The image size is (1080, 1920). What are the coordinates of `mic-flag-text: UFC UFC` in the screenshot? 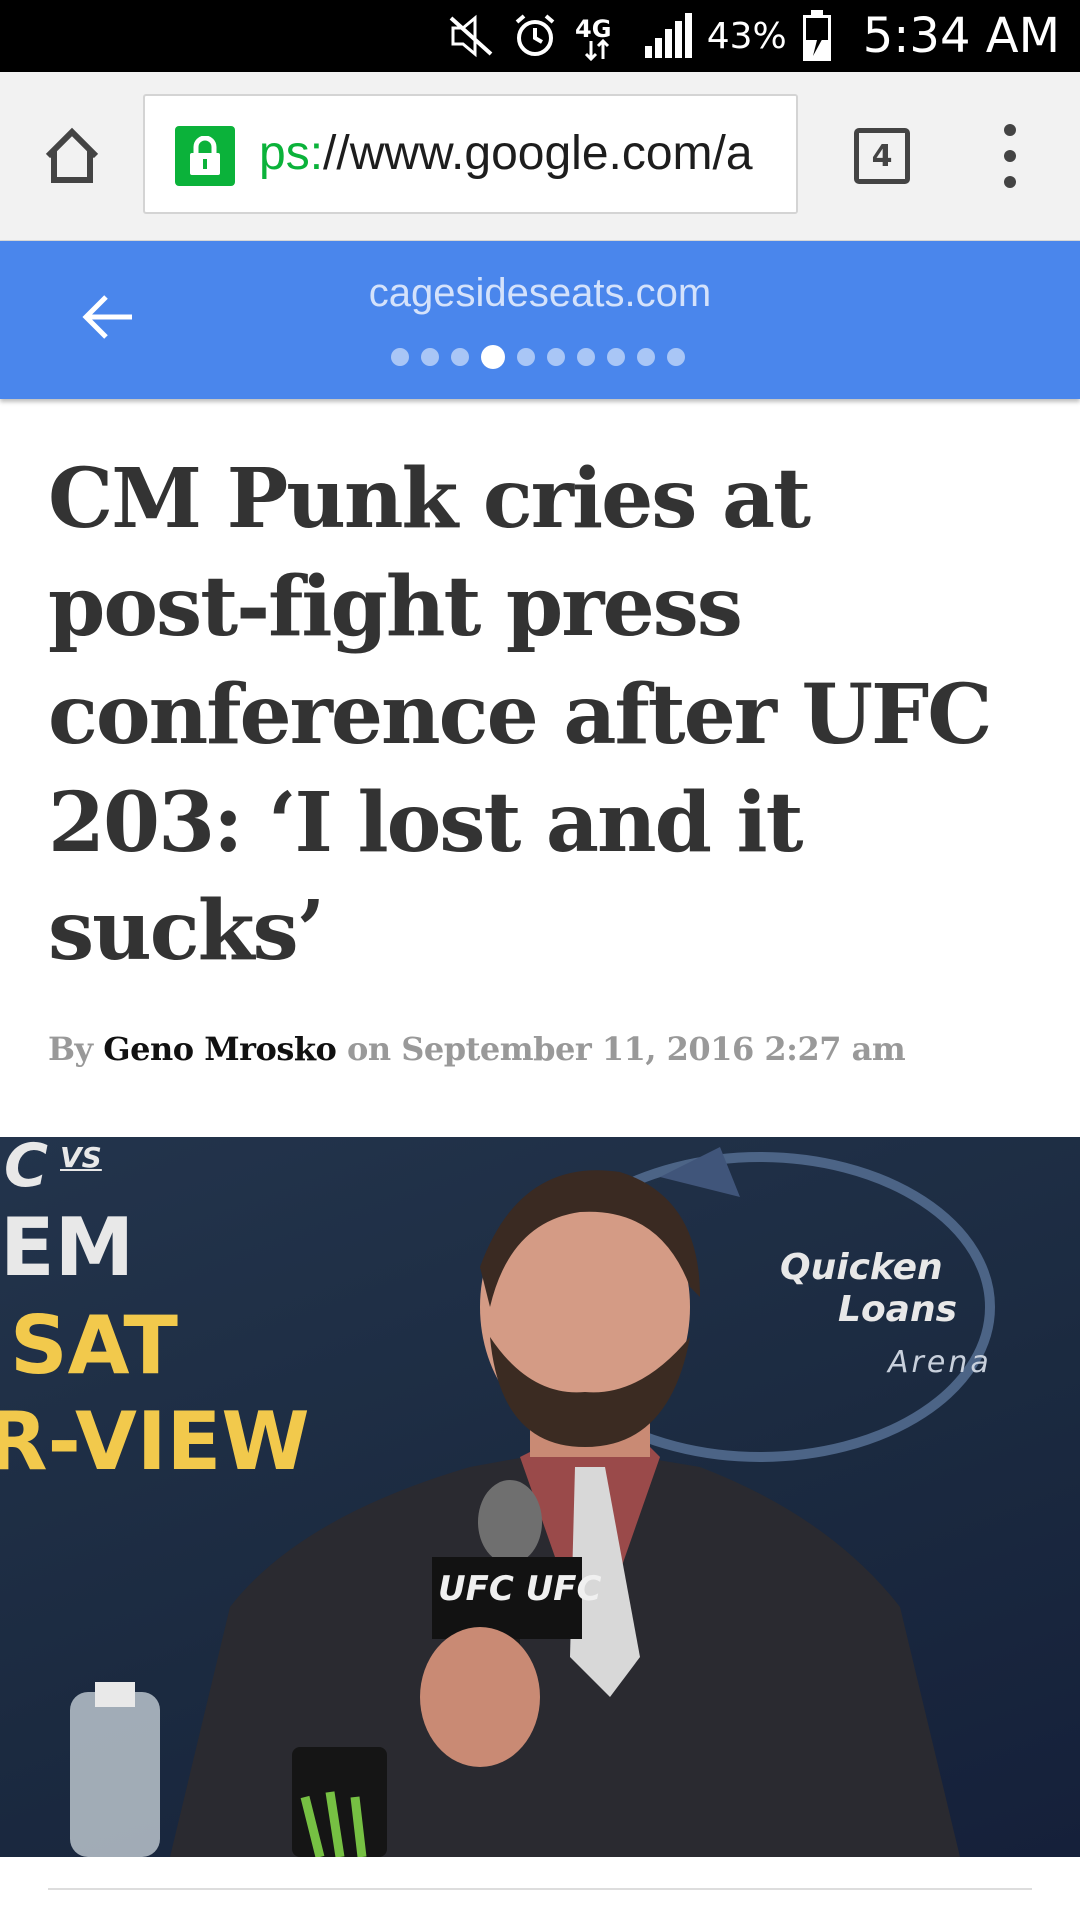 It's located at (520, 1589).